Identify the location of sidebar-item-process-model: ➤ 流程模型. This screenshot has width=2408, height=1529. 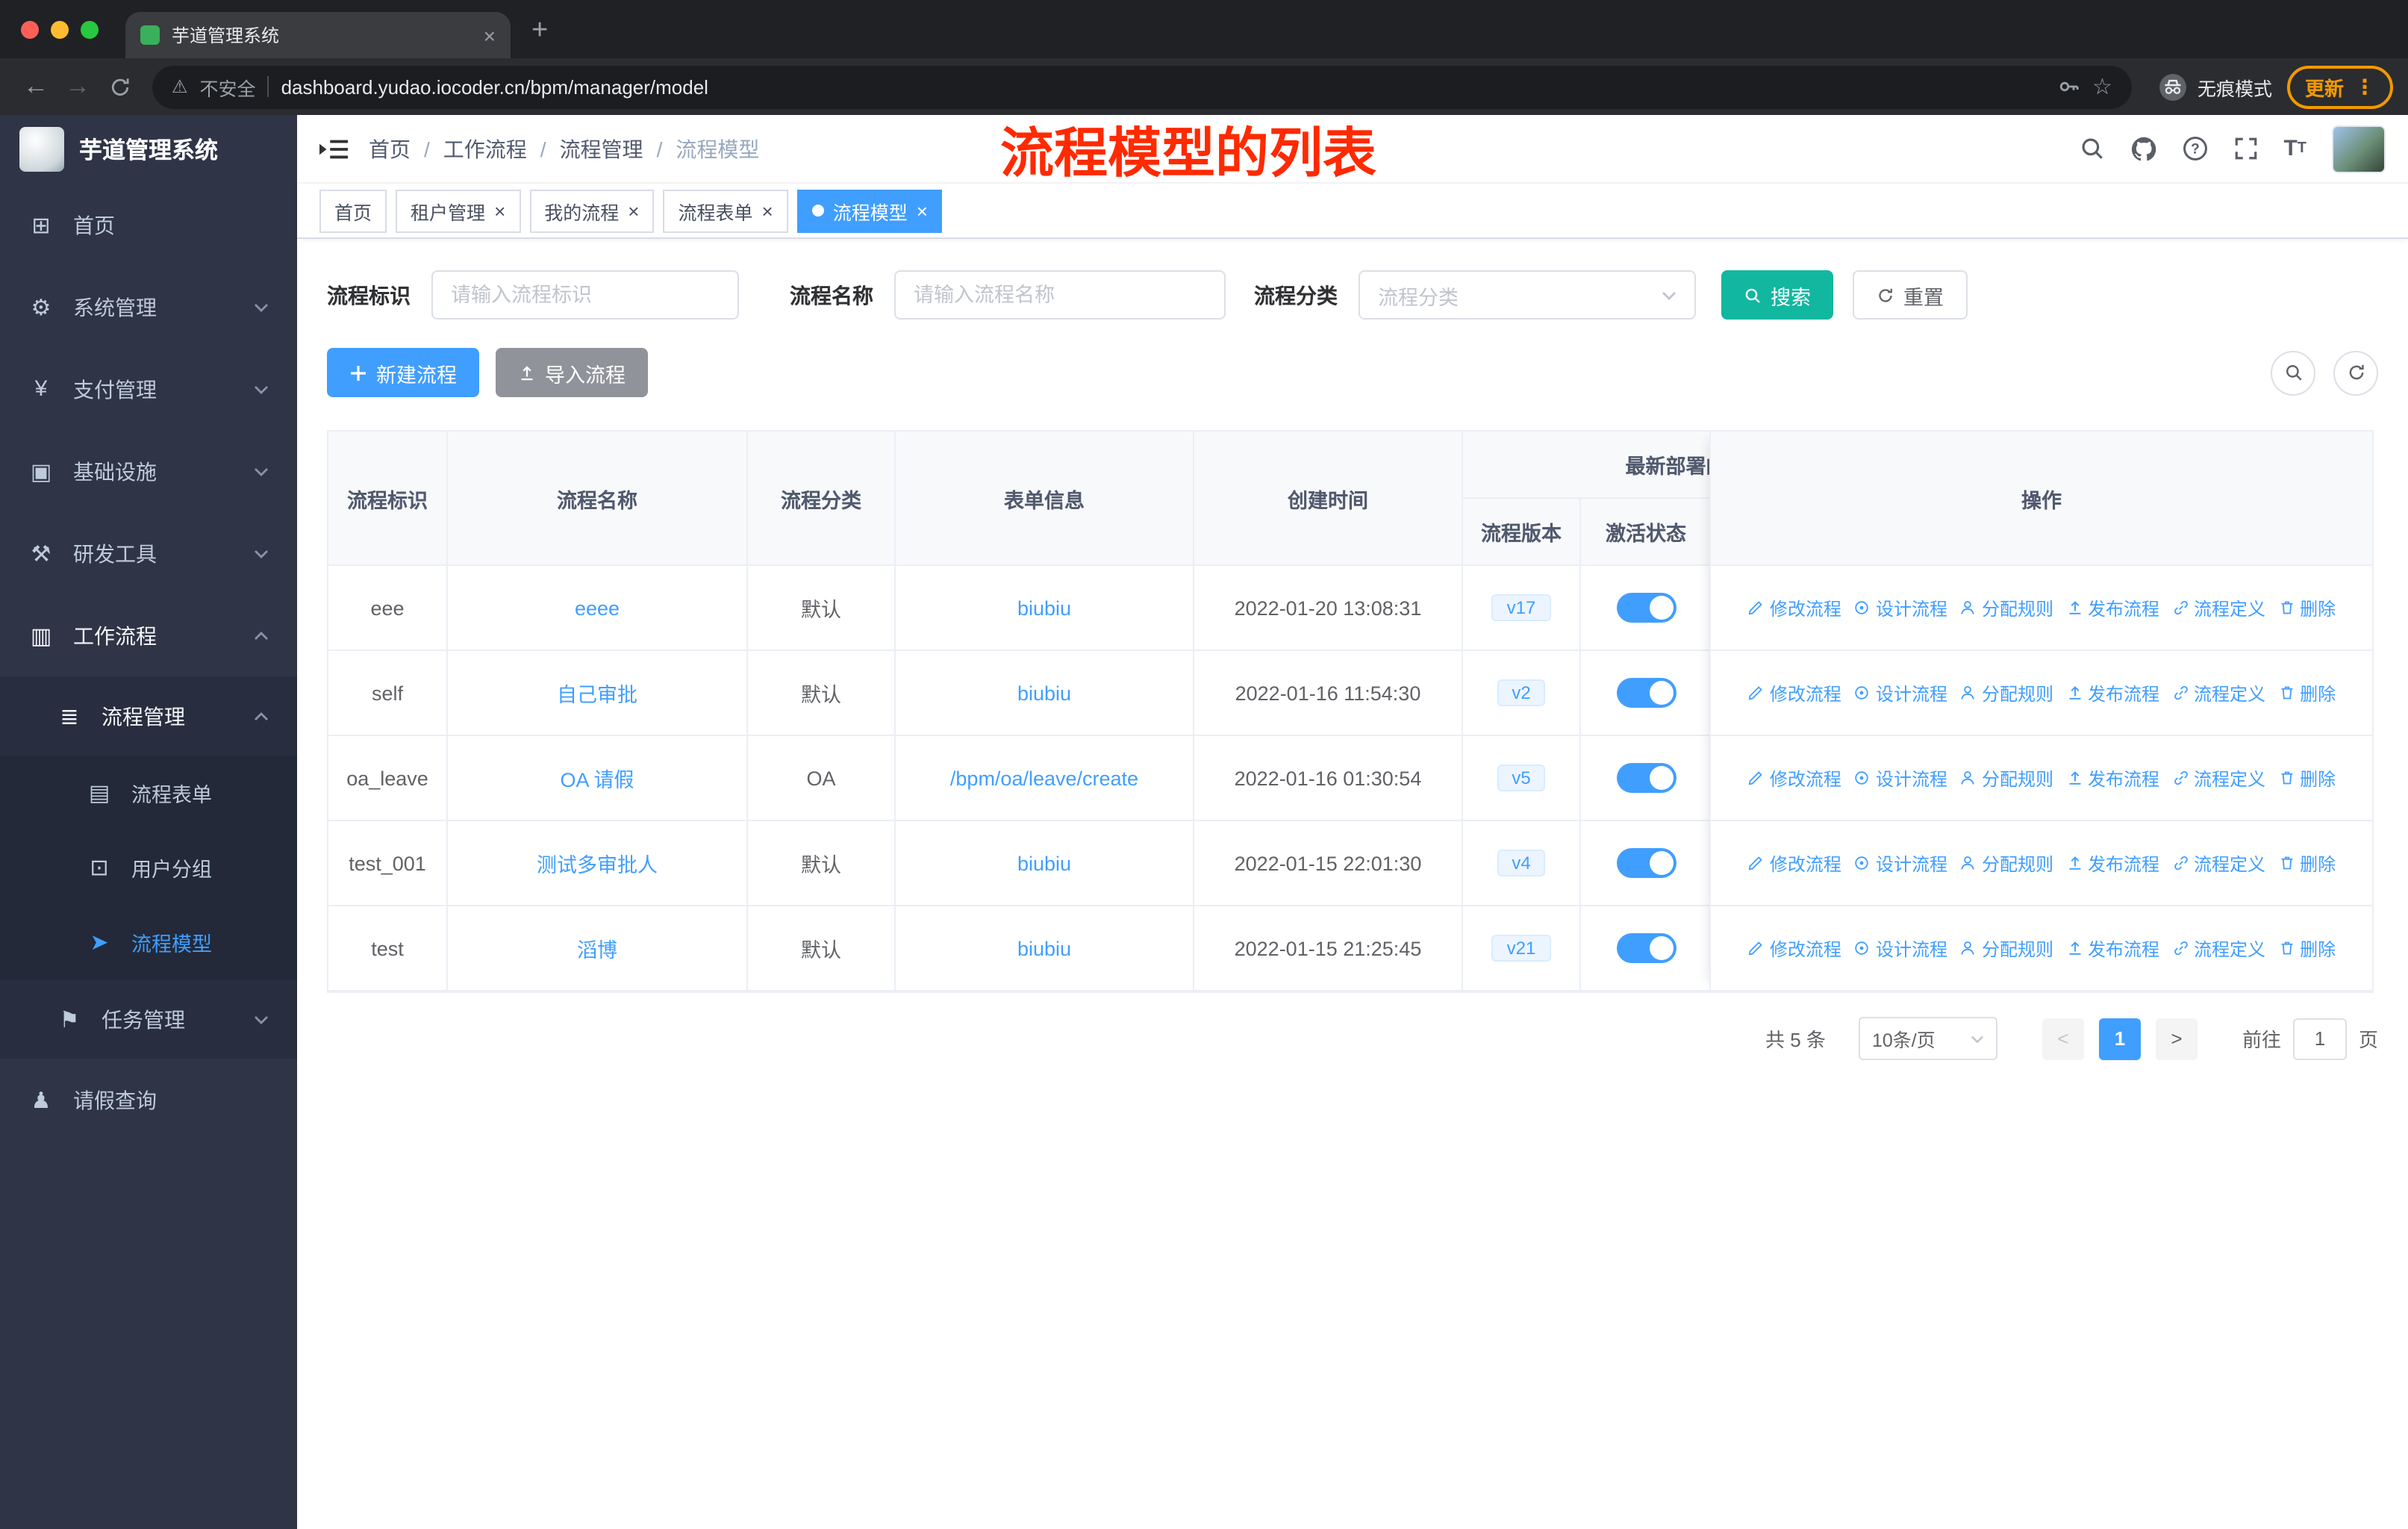
(148, 942).